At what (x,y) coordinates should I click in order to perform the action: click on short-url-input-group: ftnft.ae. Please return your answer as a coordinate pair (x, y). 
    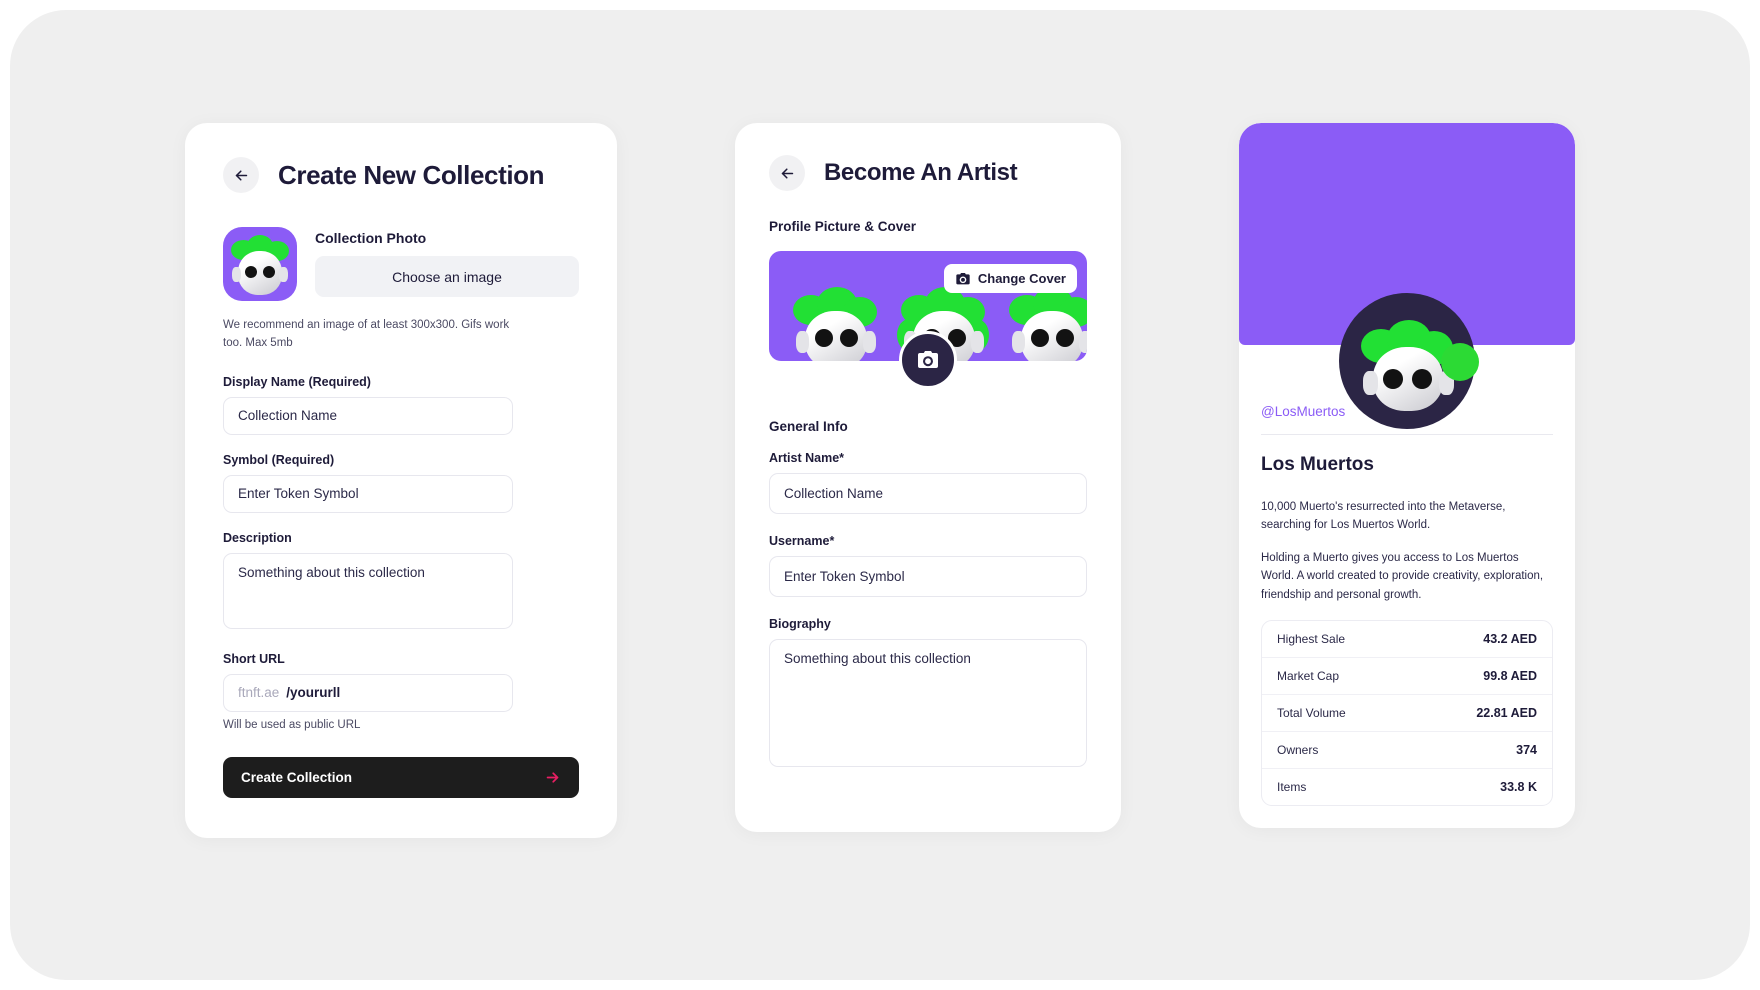
    Looking at the image, I should click on (368, 692).